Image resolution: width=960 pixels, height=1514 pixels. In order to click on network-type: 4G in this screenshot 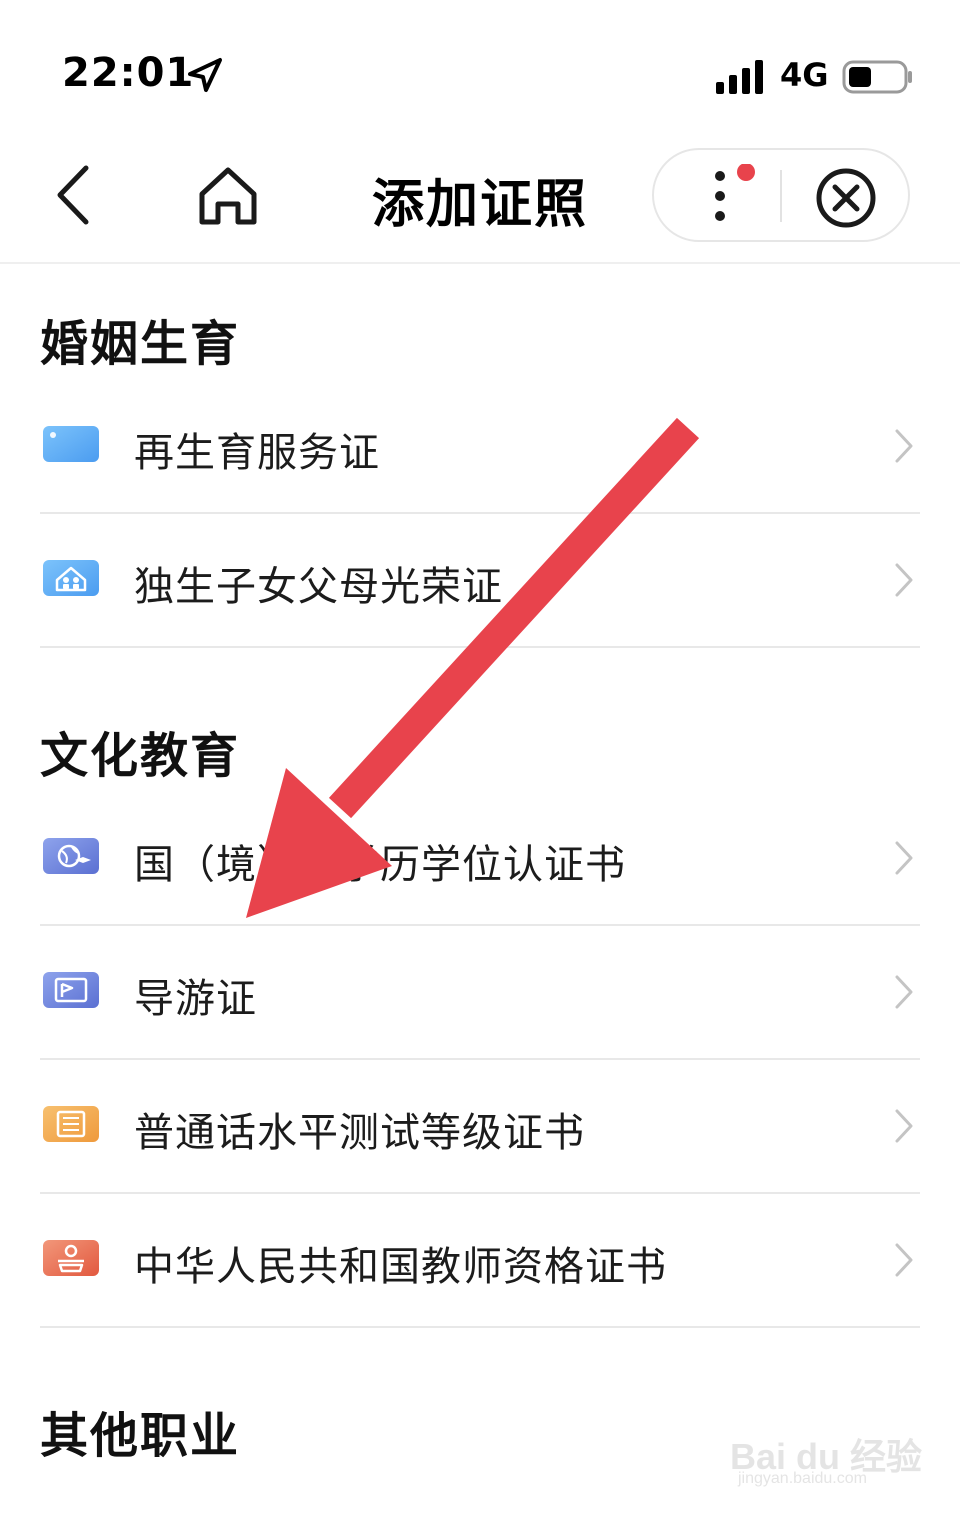, I will do `click(804, 75)`.